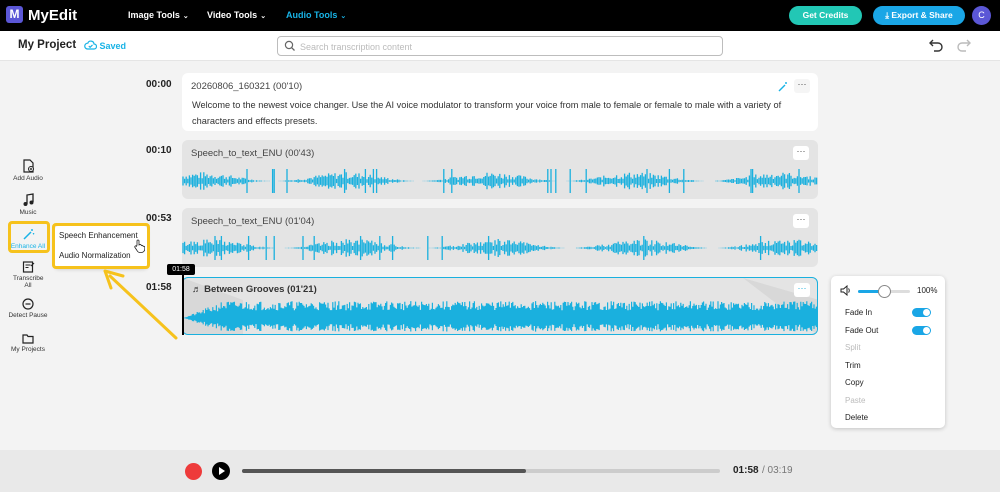 The height and width of the screenshot is (492, 1000). What do you see at coordinates (384, 471) in the screenshot?
I see `playback-progress-fill` at bounding box center [384, 471].